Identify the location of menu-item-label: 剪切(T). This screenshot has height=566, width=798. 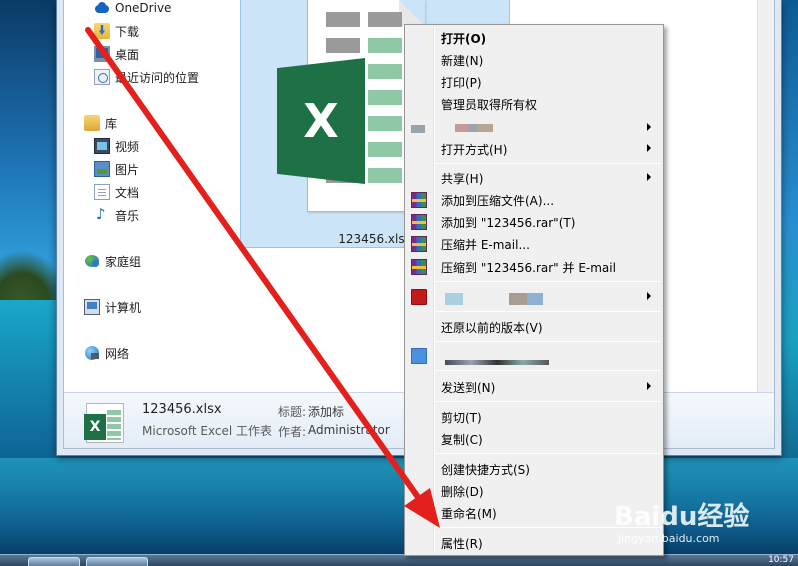
(461, 417).